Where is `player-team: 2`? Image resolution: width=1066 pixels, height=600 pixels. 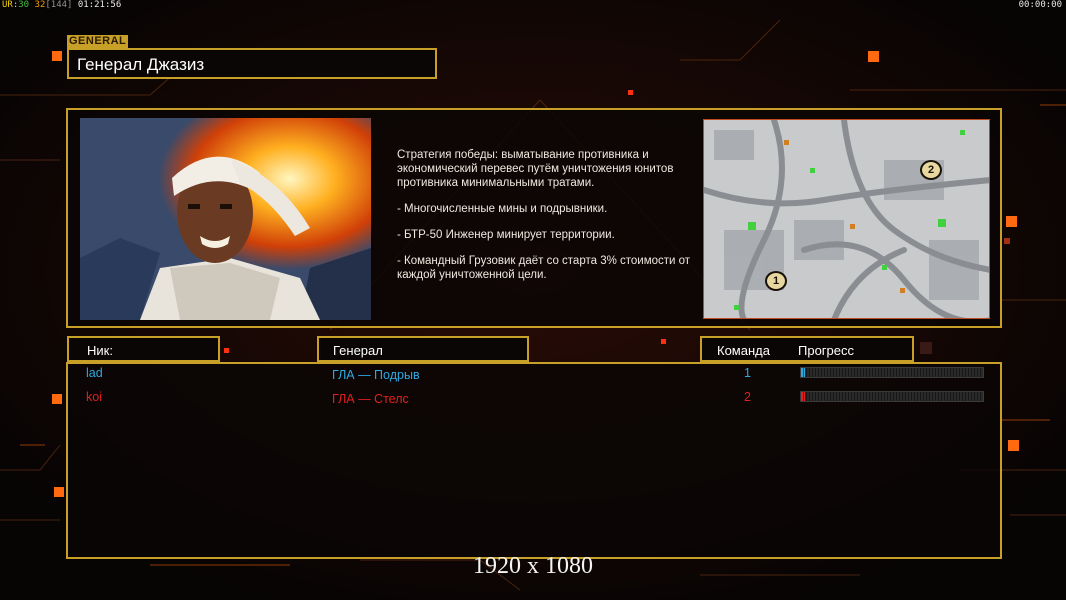 player-team: 2 is located at coordinates (747, 397).